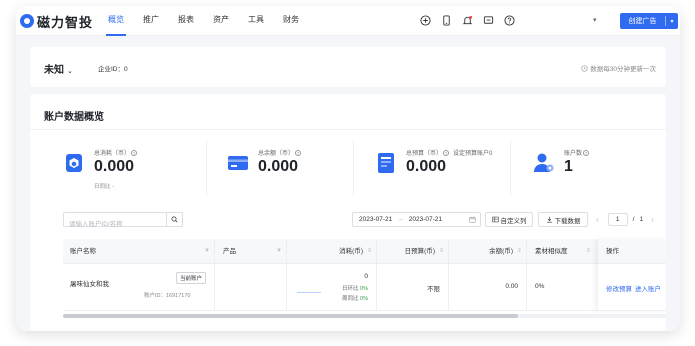 Image resolution: width=695 pixels, height=346 pixels. I want to click on row-day-compare: 日环比 0%, so click(355, 288).